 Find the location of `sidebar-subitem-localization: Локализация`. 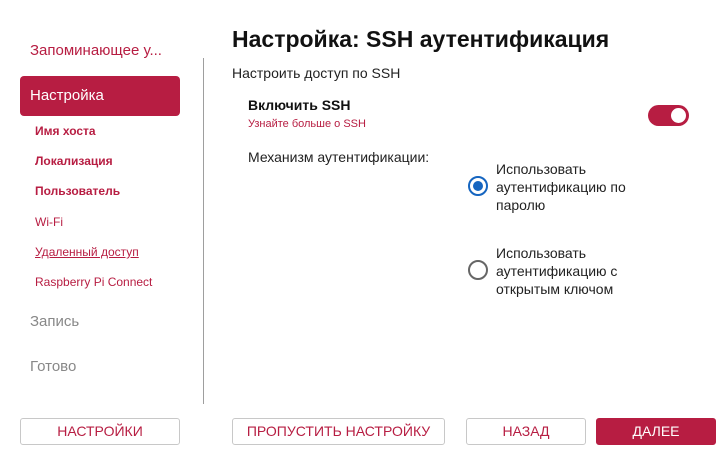

sidebar-subitem-localization: Локализация is located at coordinates (74, 161).